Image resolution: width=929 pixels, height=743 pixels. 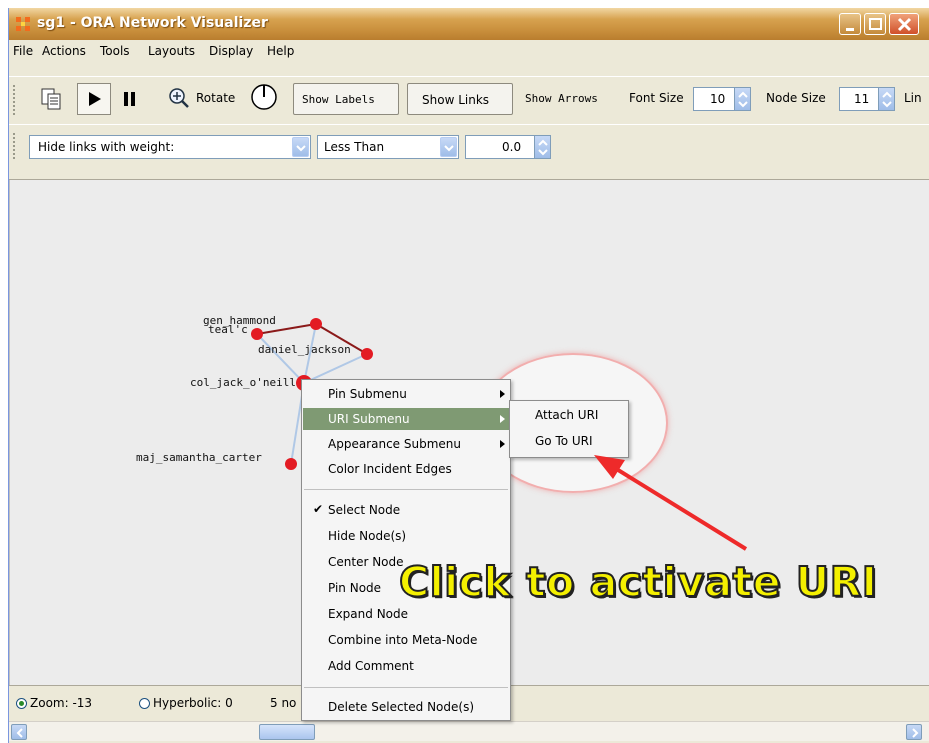 I want to click on minimize-button, so click(x=850, y=24).